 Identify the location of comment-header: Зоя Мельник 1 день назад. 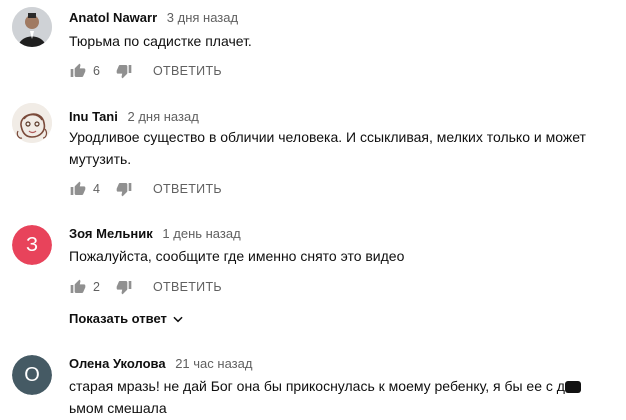
(155, 233).